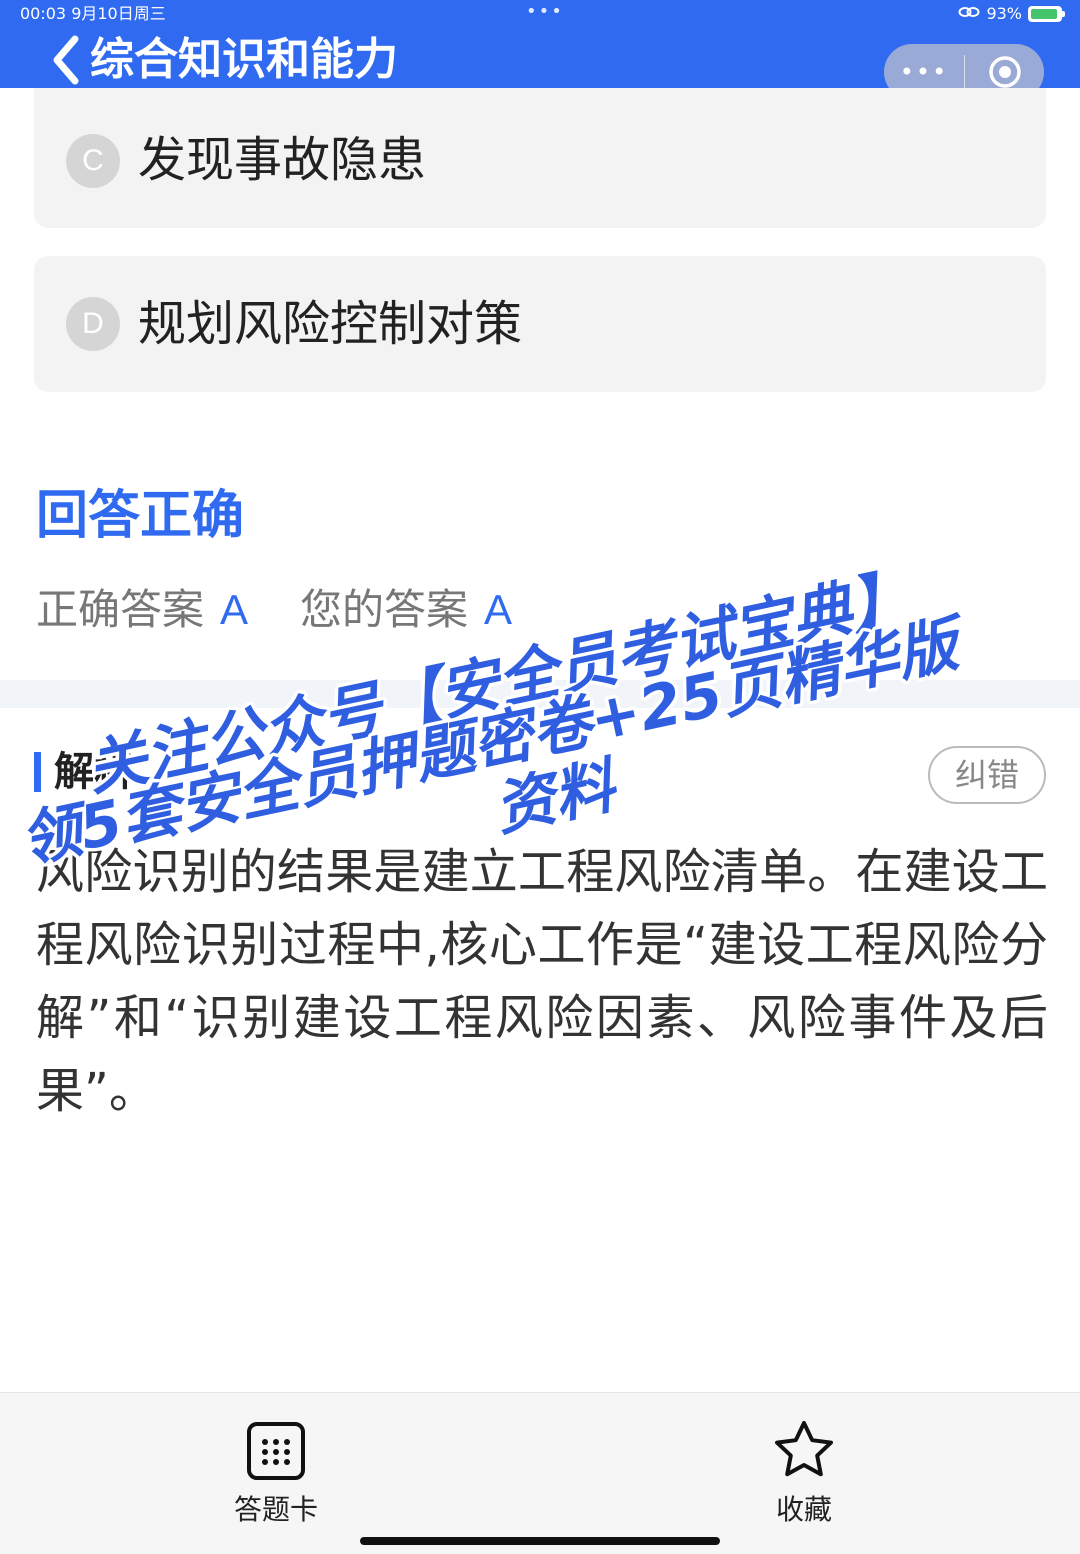 This screenshot has height=1554, width=1080. I want to click on option-letter-badge: D, so click(93, 324).